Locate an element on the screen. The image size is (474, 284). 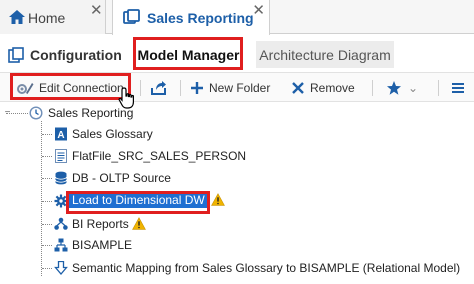
glossary-icon: A is located at coordinates (61, 134).